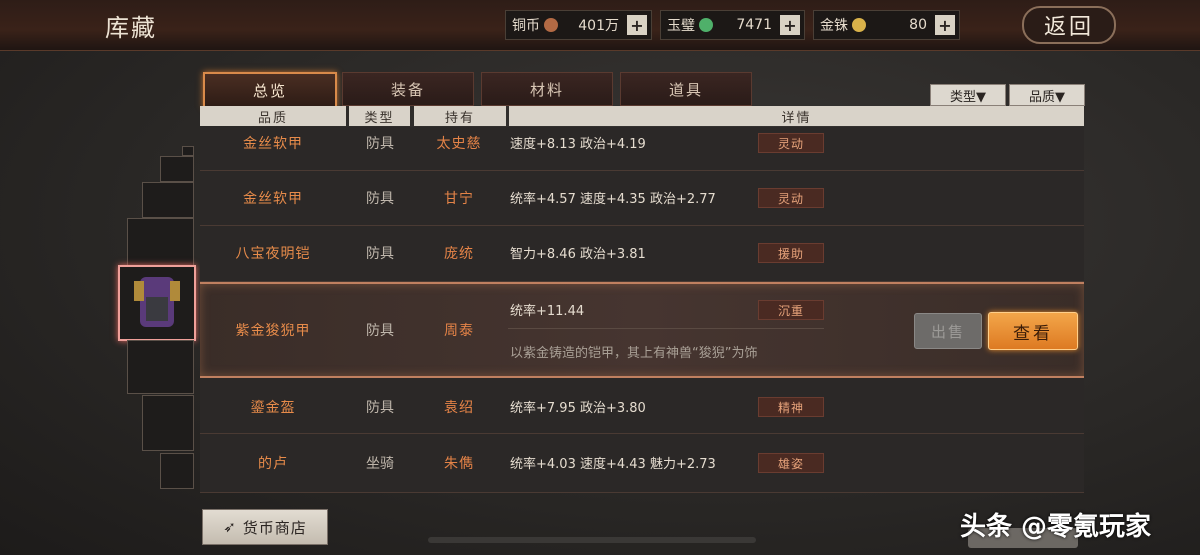 This screenshot has width=1200, height=555. I want to click on item-trait-tag: 雄姿, so click(791, 463).